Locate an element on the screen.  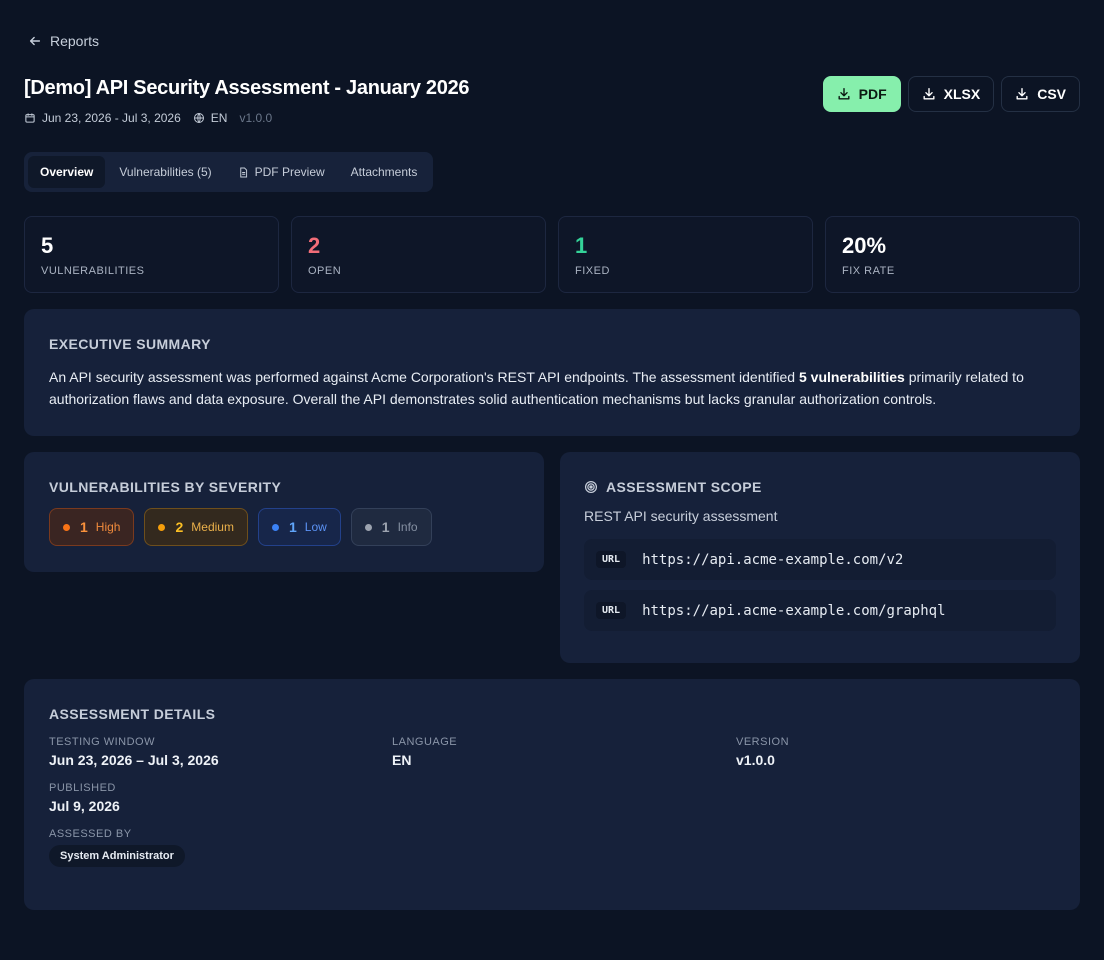
severity-label: Low is located at coordinates (315, 527).